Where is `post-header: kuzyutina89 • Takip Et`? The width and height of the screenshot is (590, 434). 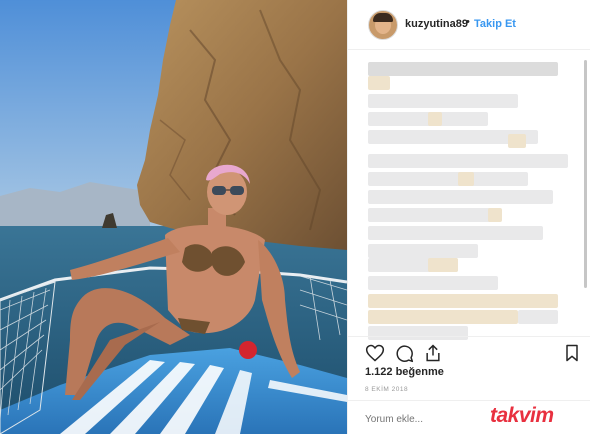 post-header: kuzyutina89 • Takip Et is located at coordinates (469, 25).